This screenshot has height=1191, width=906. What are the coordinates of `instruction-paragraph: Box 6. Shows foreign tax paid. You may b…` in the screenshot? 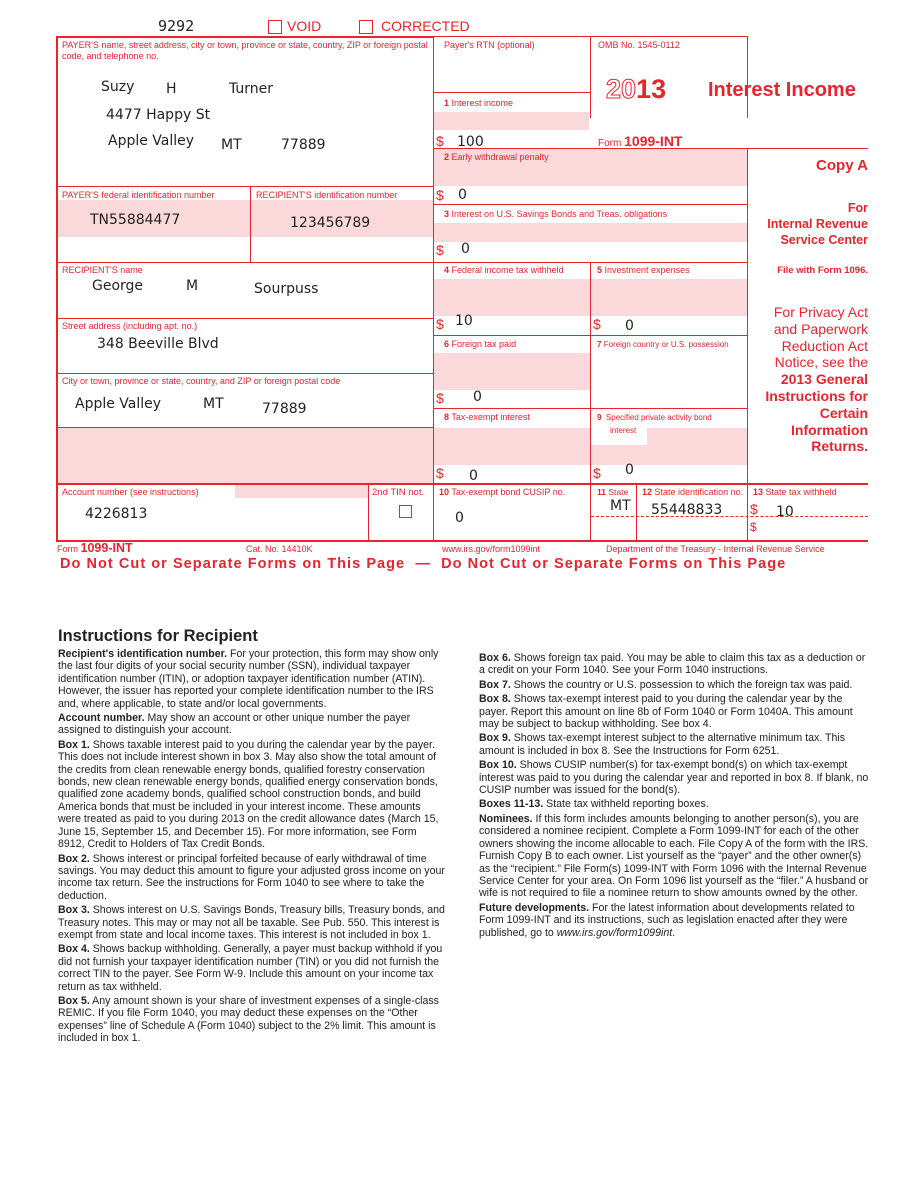 It's located at (675, 664).